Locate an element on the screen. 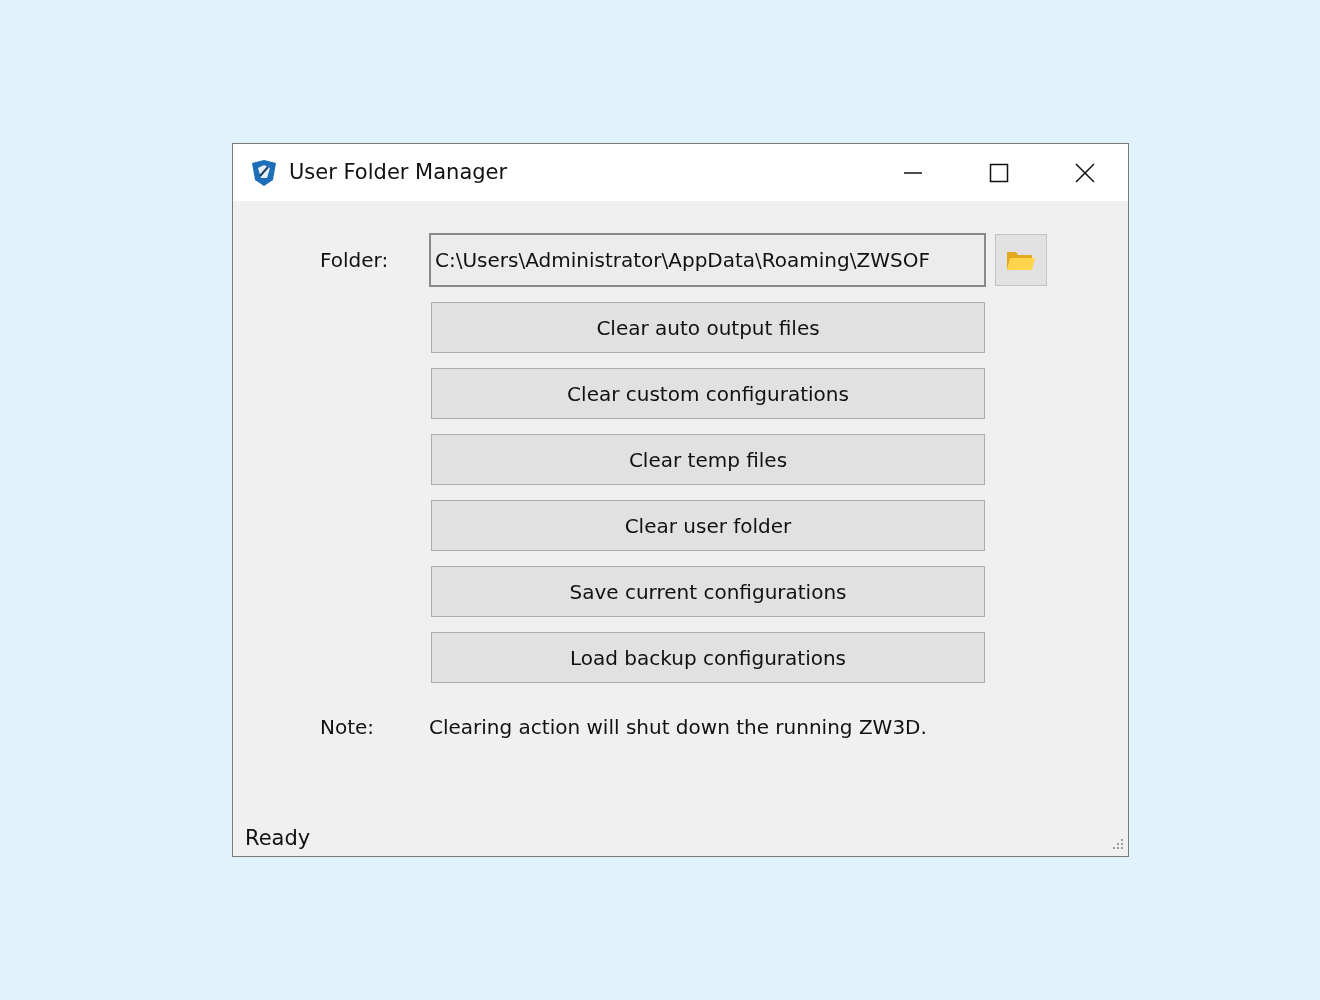 This screenshot has height=1000, width=1320. folder-icon is located at coordinates (1021, 260).